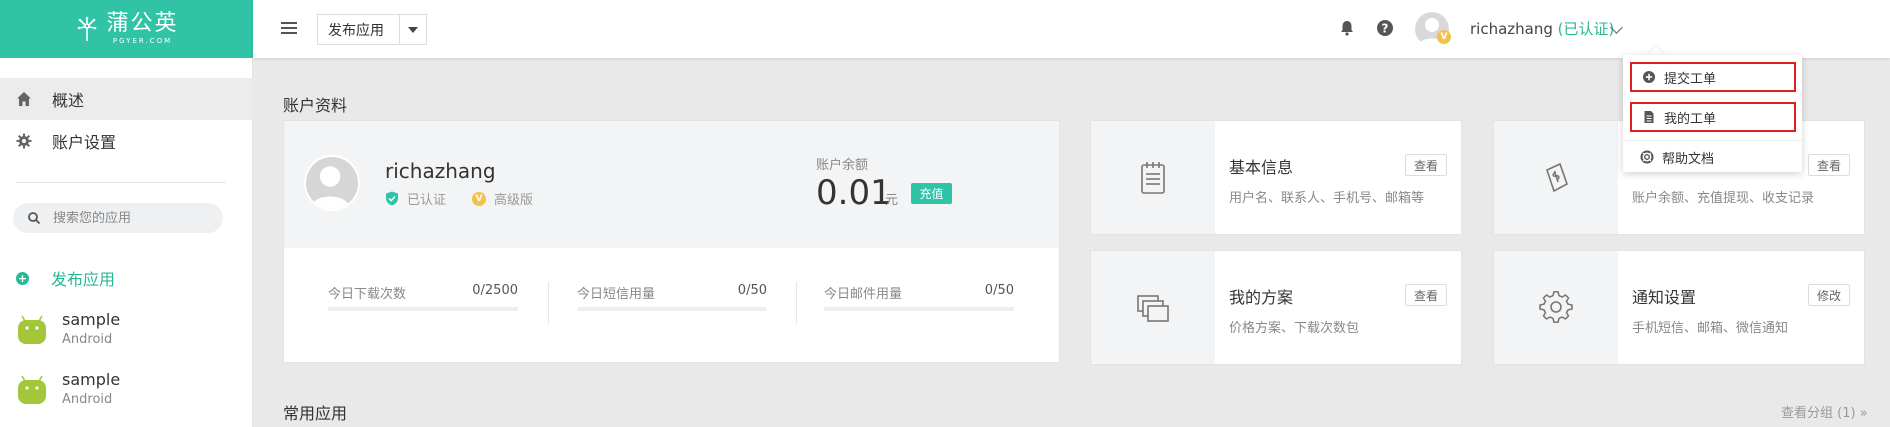 The height and width of the screenshot is (427, 1890). What do you see at coordinates (1153, 177) in the screenshot?
I see `notepad-icon` at bounding box center [1153, 177].